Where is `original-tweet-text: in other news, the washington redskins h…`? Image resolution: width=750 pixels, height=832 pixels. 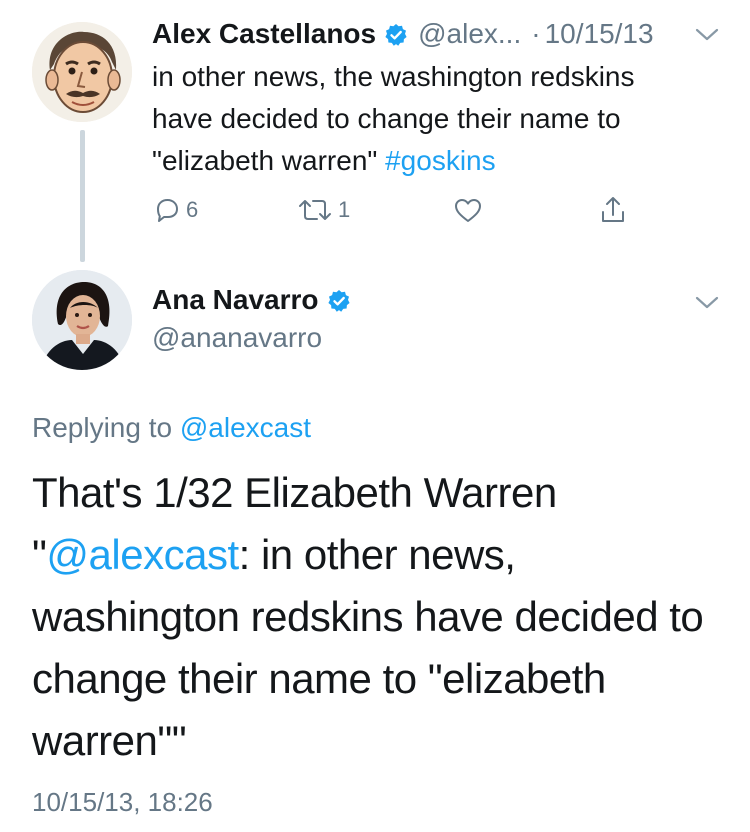
original-tweet-text: in other news, the washington redskins h… is located at coordinates (437, 119).